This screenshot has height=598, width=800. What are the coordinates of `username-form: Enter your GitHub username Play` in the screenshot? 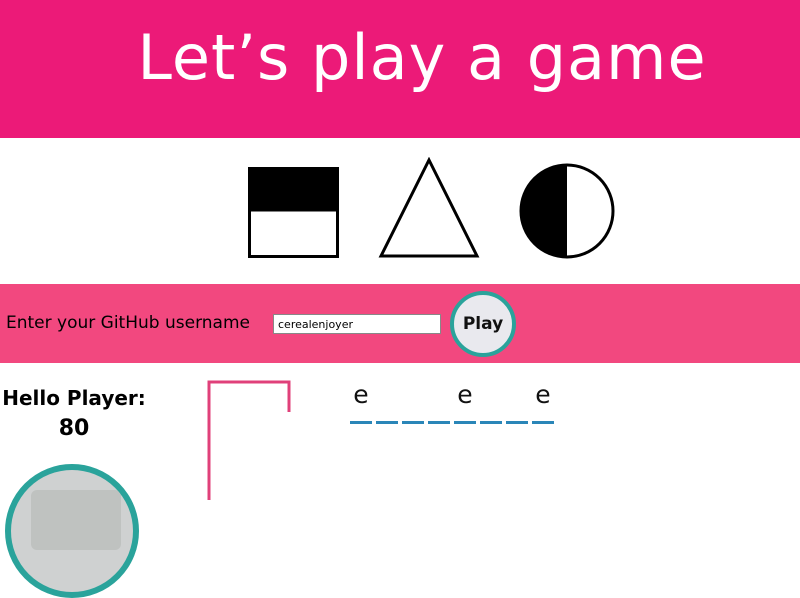 It's located at (400, 323).